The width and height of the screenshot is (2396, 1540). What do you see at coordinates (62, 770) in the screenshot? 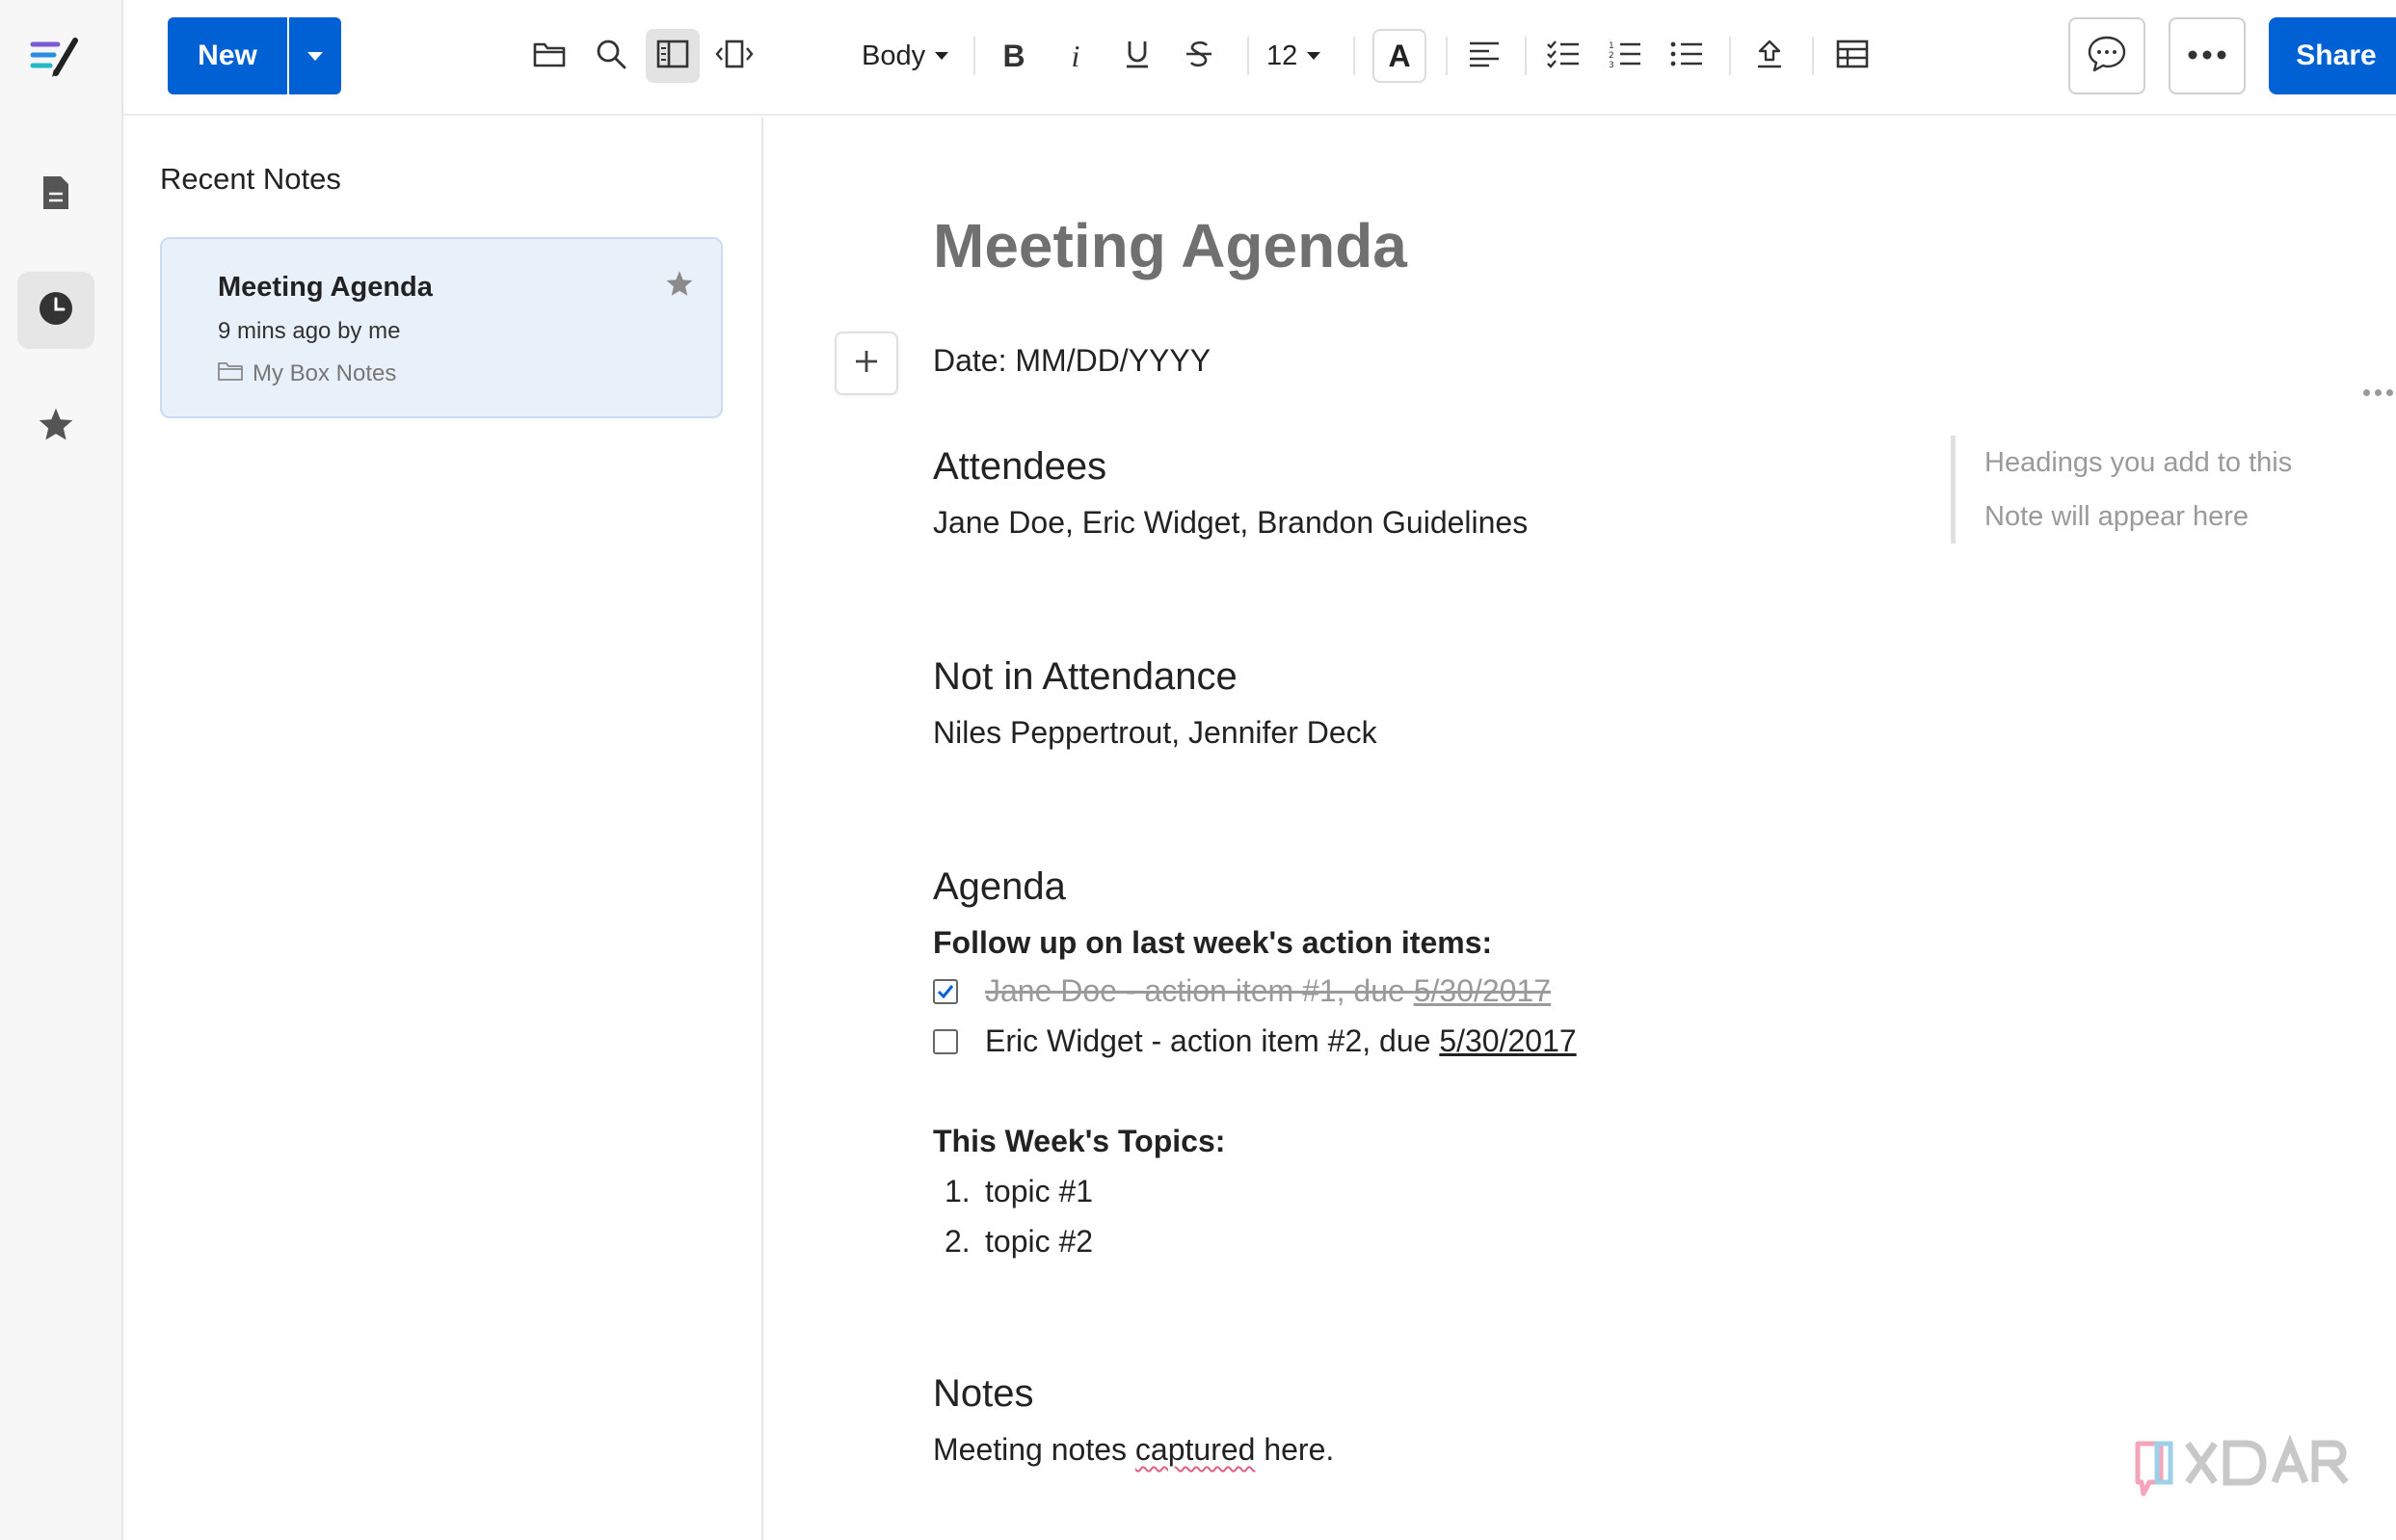
I see `left-rail` at bounding box center [62, 770].